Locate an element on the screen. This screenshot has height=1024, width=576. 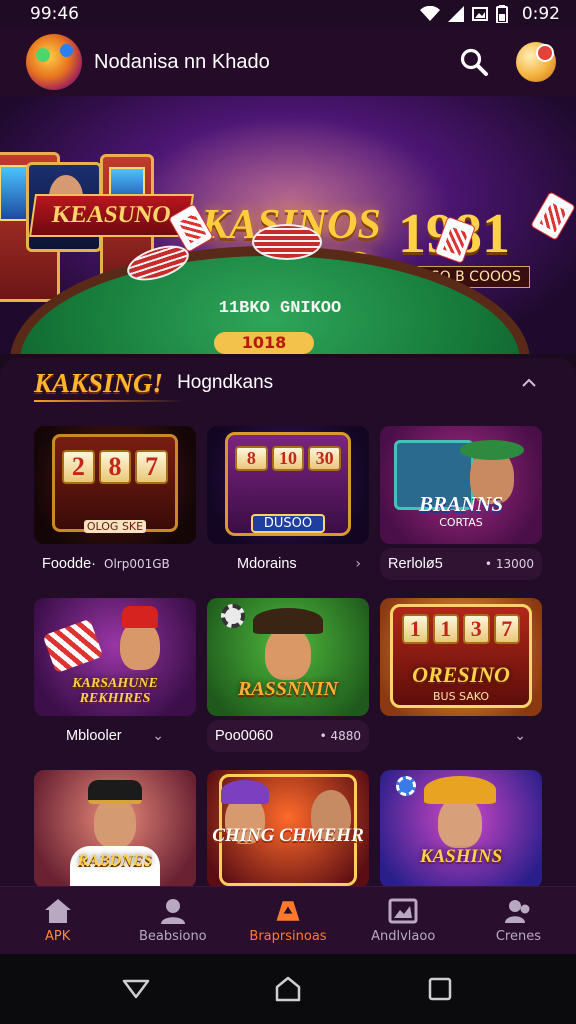
game-meta: Rerlolø5 • 13000 is located at coordinates (461, 564).